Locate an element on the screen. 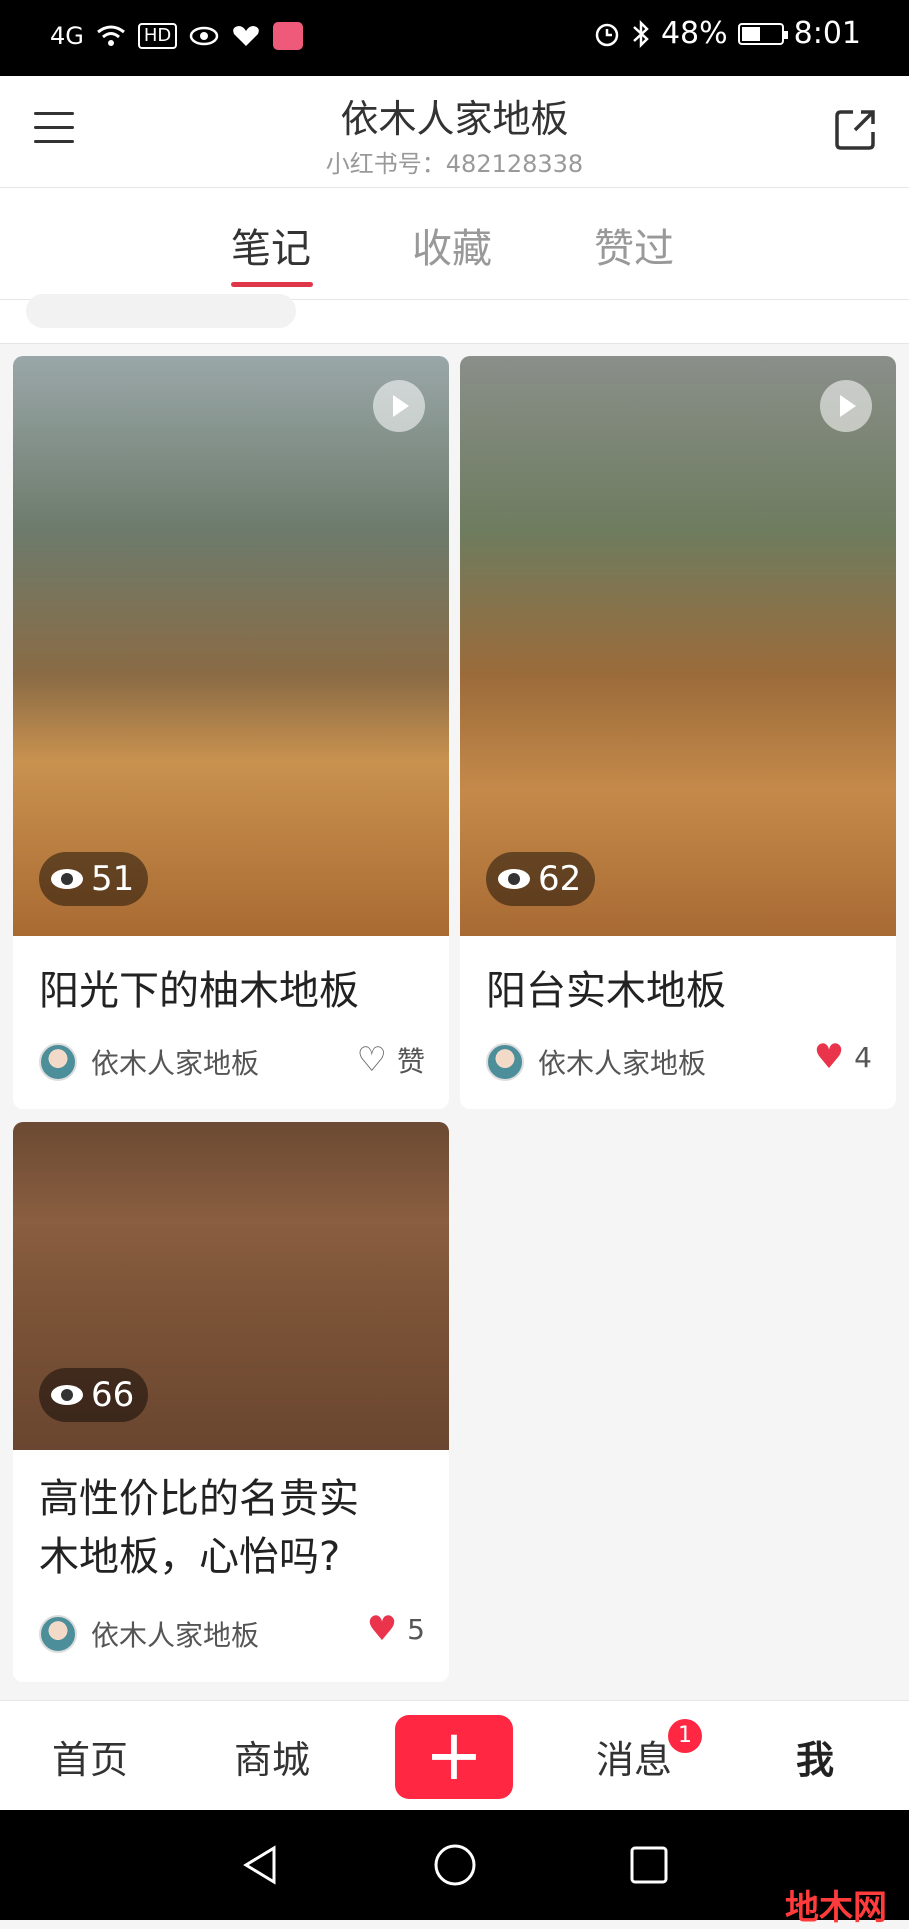 This screenshot has width=909, height=1929. signal-icon: 4G is located at coordinates (67, 36).